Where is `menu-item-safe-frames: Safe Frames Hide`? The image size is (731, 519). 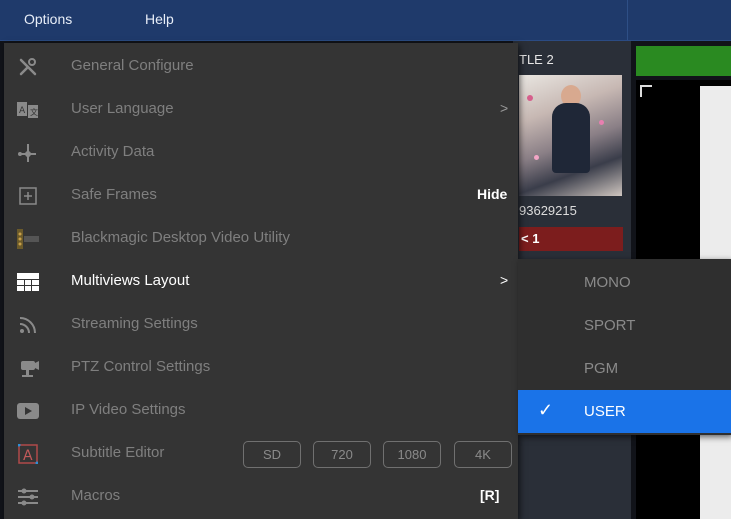
menu-item-safe-frames: Safe Frames Hide is located at coordinates (261, 195).